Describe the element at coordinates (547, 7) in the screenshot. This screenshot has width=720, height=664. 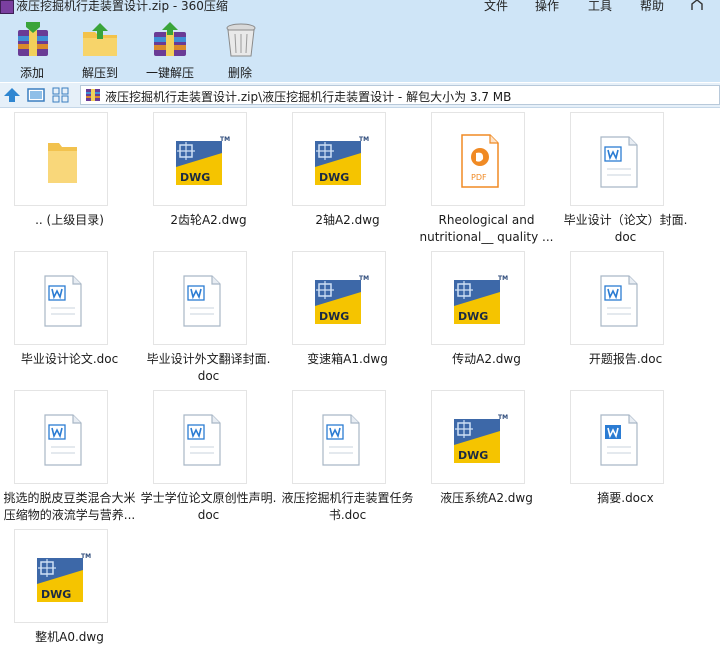
I see `menu-operation: 操作` at that location.